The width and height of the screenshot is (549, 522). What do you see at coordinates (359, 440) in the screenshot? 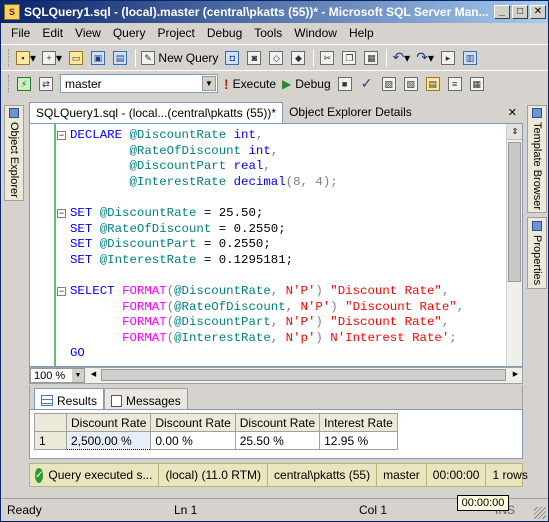
I see `table-cell: 12.95 %` at bounding box center [359, 440].